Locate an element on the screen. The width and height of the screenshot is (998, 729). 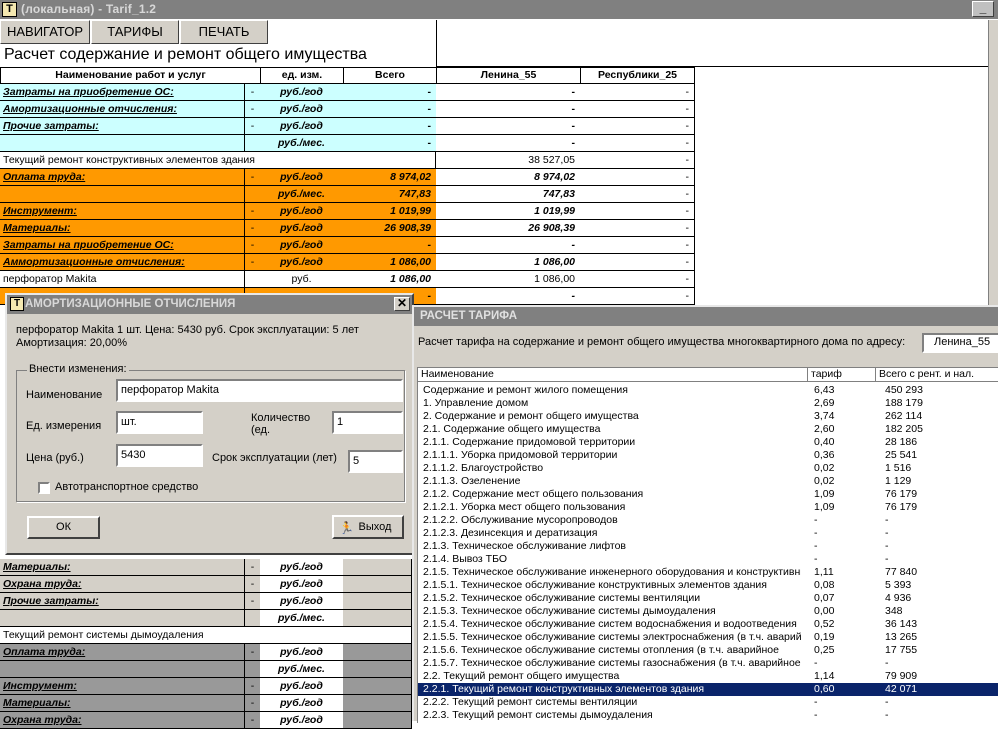
row-unit: руб. is located at coordinates (302, 279).